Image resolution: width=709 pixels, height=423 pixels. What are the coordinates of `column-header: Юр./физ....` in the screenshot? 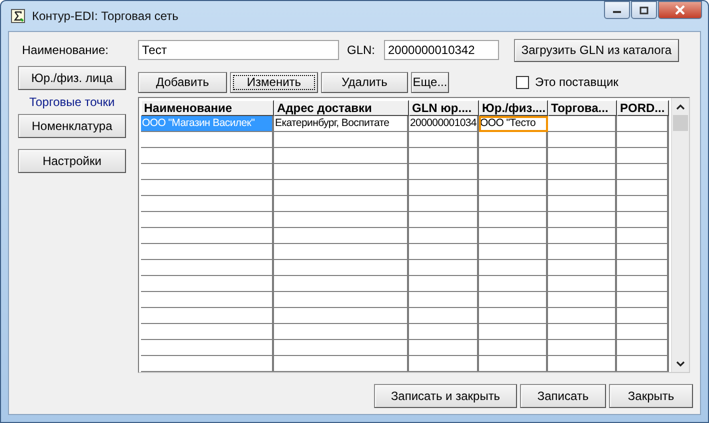 It's located at (513, 108).